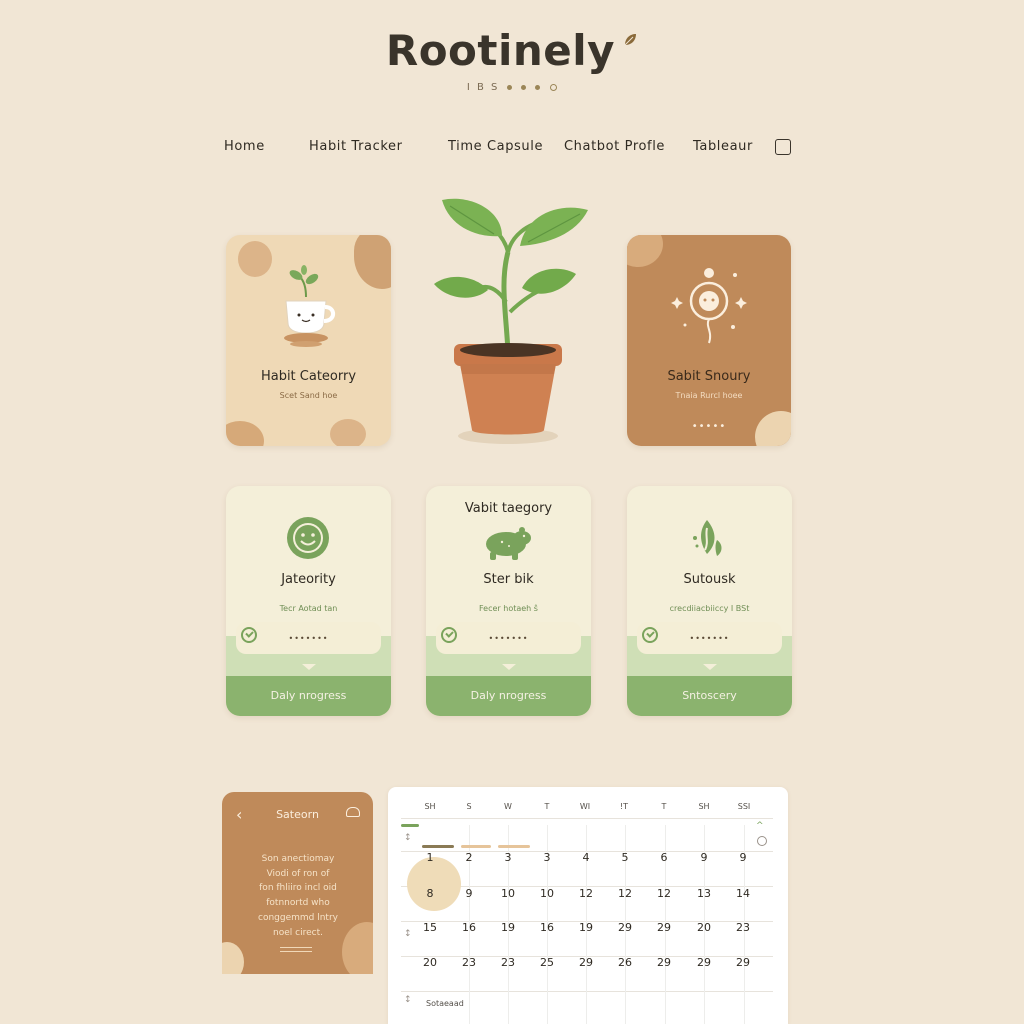  I want to click on card-title: Jateority, so click(308, 579).